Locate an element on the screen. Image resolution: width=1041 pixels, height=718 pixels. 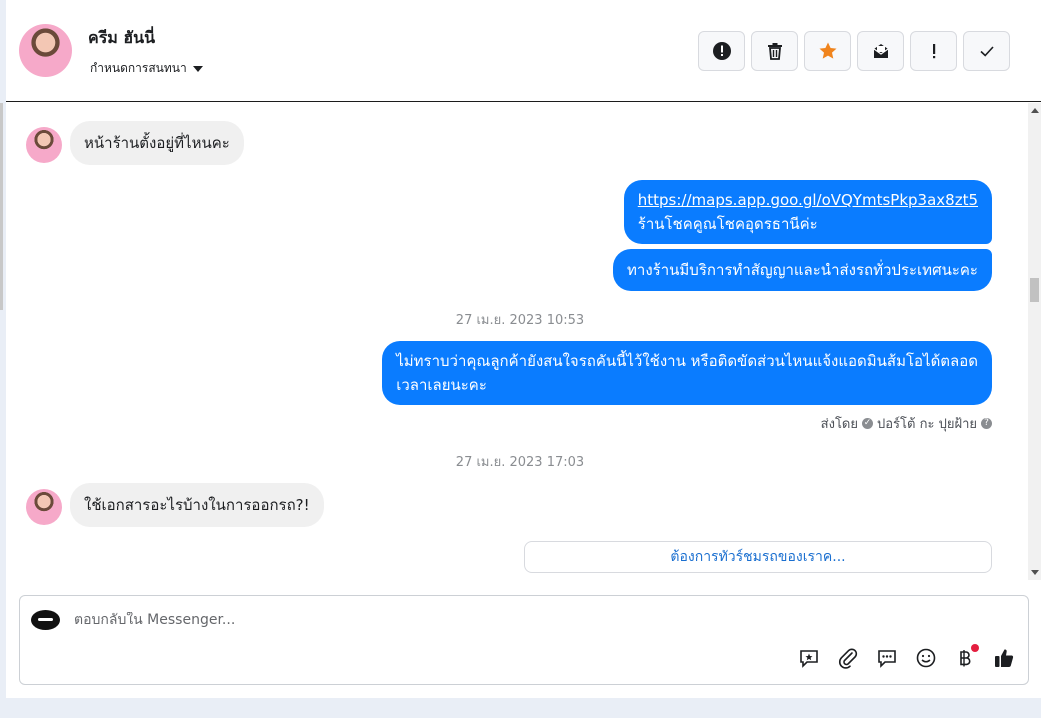
thumbs-up-icon is located at coordinates (1004, 658).